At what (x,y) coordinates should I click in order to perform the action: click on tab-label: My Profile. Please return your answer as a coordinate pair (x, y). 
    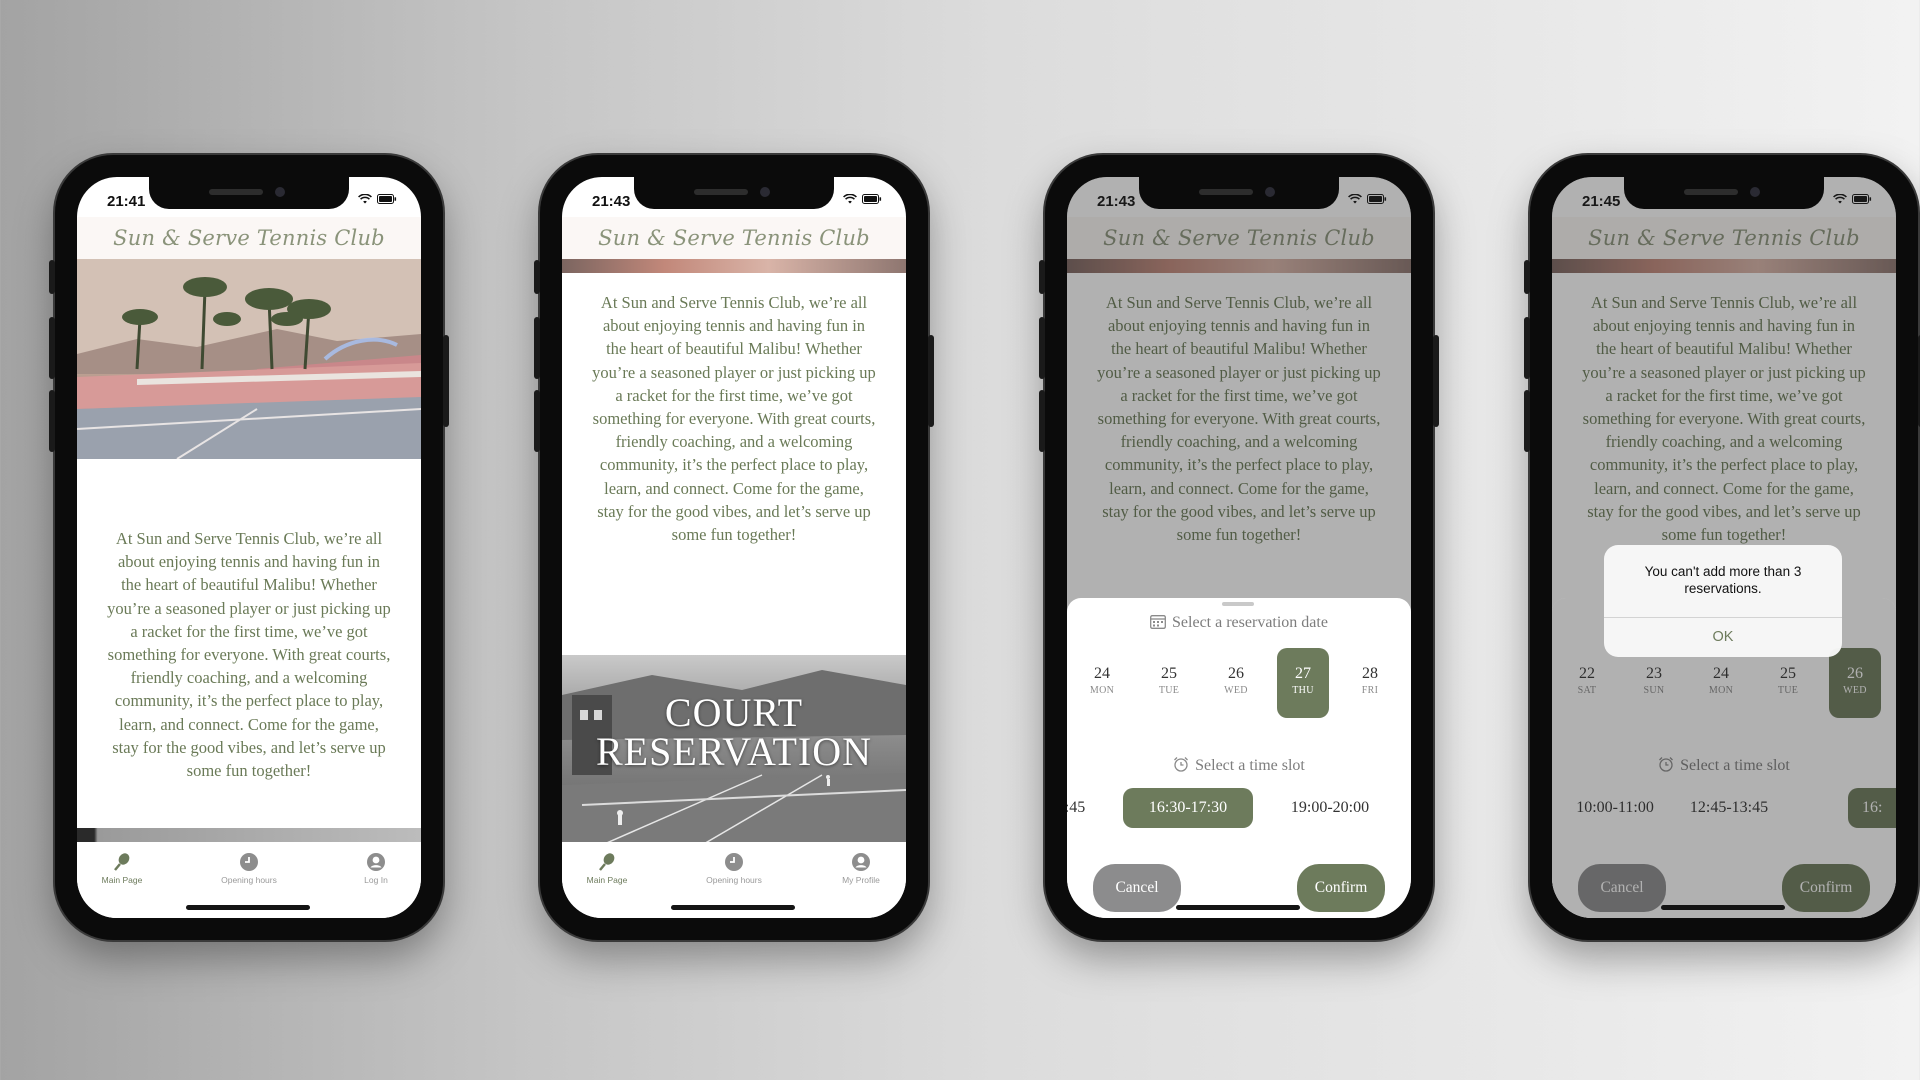
    Looking at the image, I should click on (861, 880).